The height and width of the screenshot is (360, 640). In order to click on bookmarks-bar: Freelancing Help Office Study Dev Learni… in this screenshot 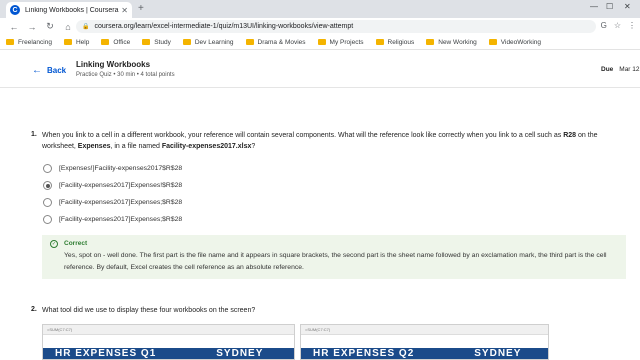, I will do `click(320, 42)`.